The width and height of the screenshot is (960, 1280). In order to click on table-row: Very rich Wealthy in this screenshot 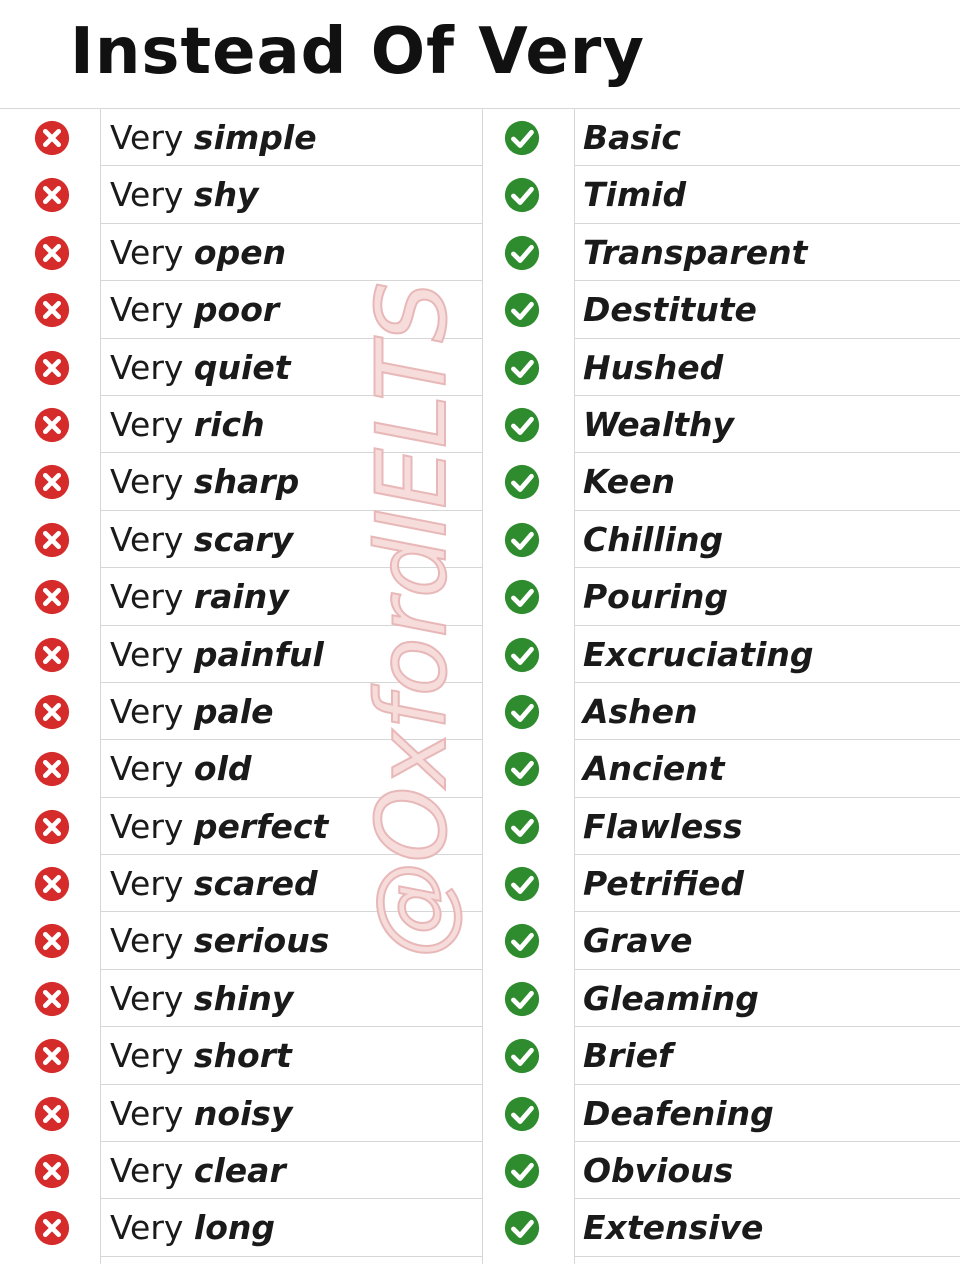, I will do `click(480, 425)`.